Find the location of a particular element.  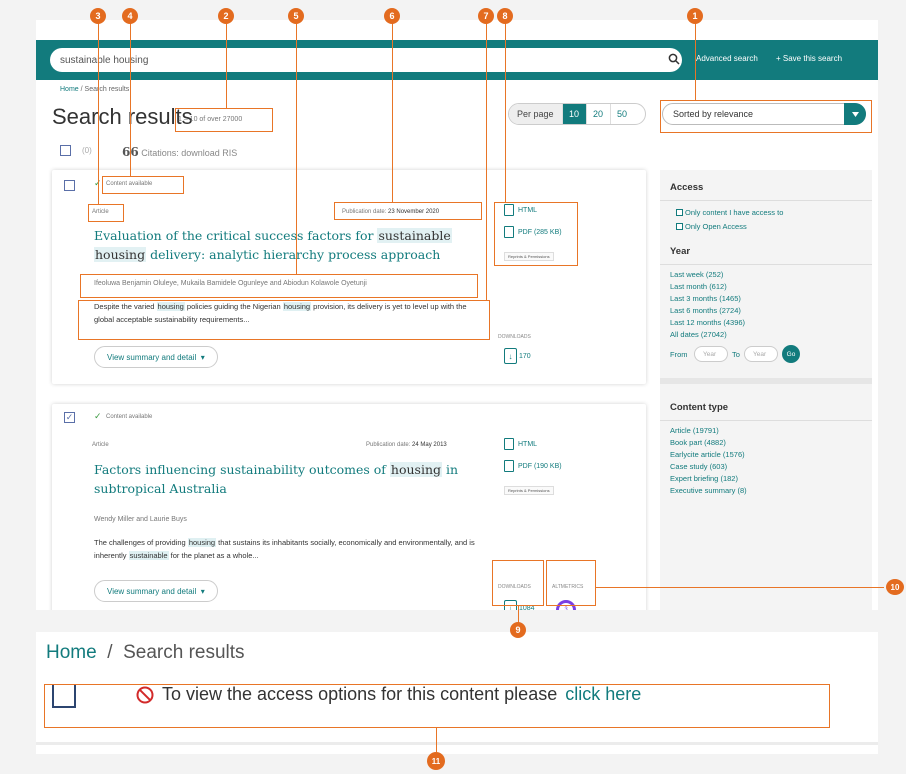

search-bar: Advanced search + Save this search is located at coordinates (457, 60).